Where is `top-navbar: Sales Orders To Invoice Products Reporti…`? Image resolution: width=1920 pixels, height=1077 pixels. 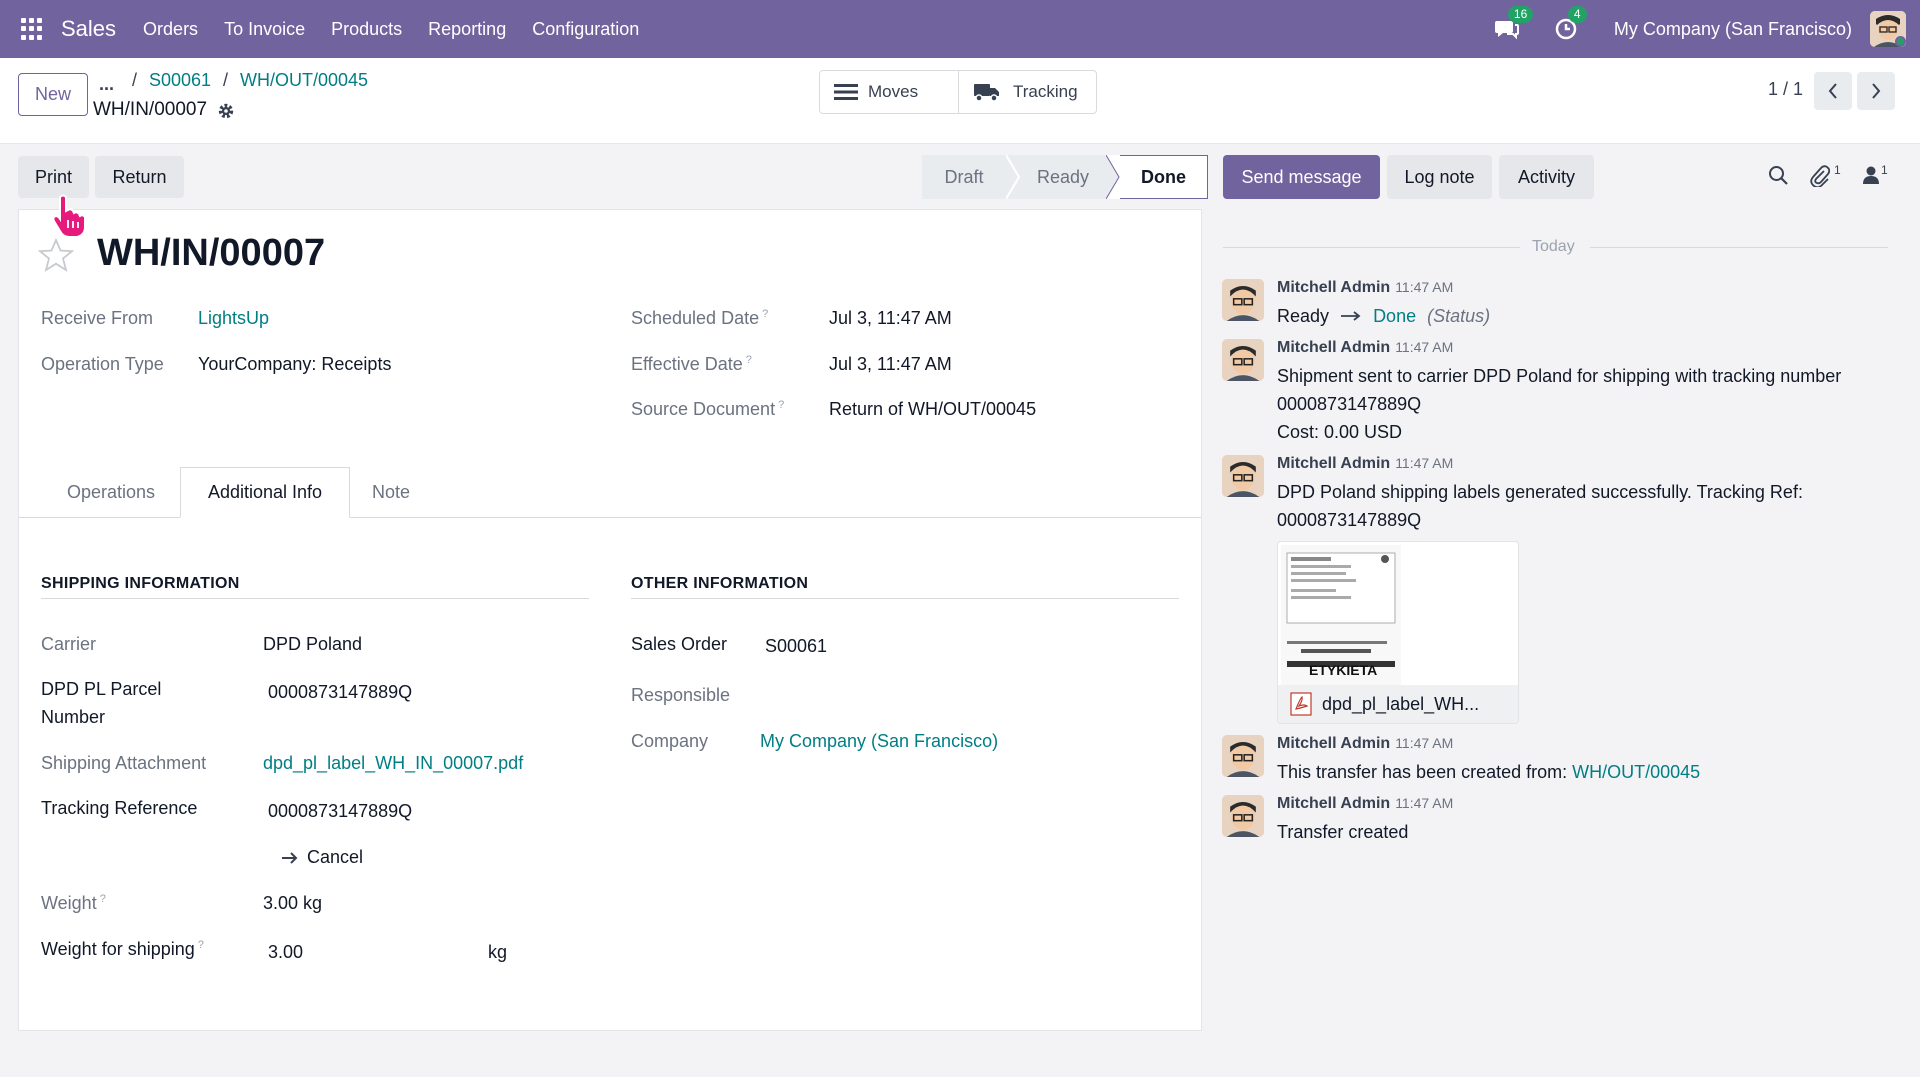
top-navbar: Sales Orders To Invoice Products Reporti… is located at coordinates (960, 29).